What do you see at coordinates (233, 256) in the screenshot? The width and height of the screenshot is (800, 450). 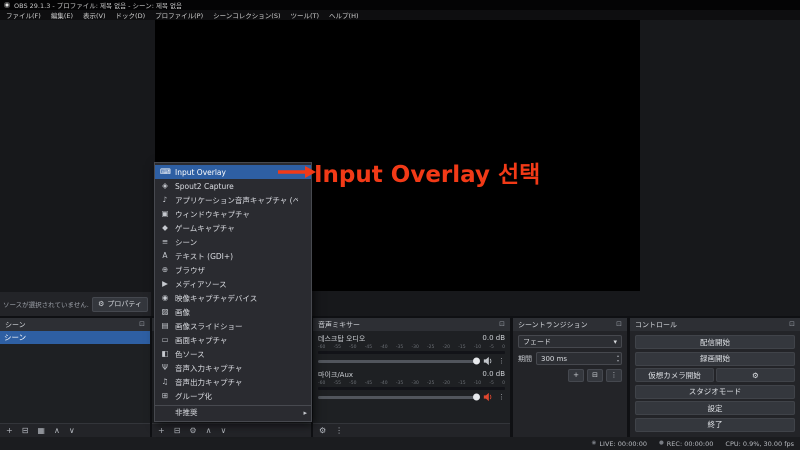 I see `add-source-menu-item: A テキスト (GDI+) ▸` at bounding box center [233, 256].